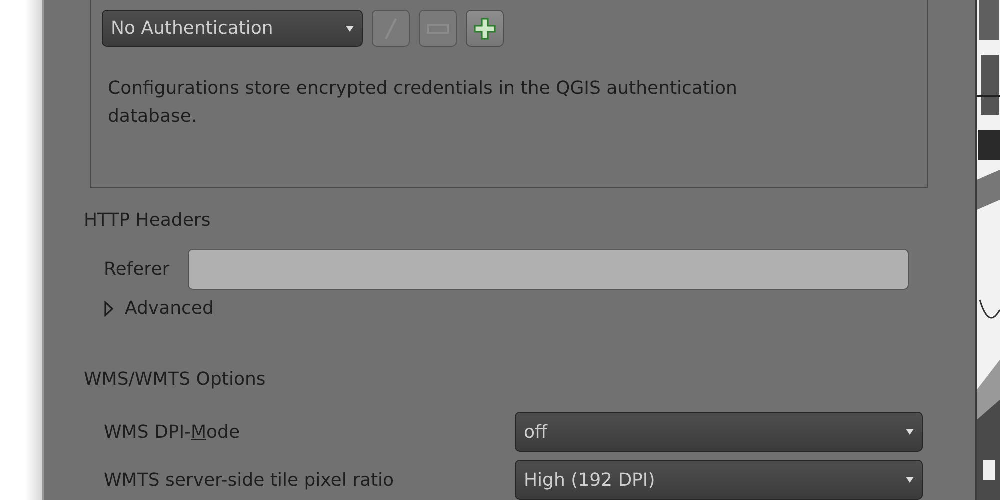  Describe the element at coordinates (109, 308) in the screenshot. I see `expand-triangle-icon` at that location.